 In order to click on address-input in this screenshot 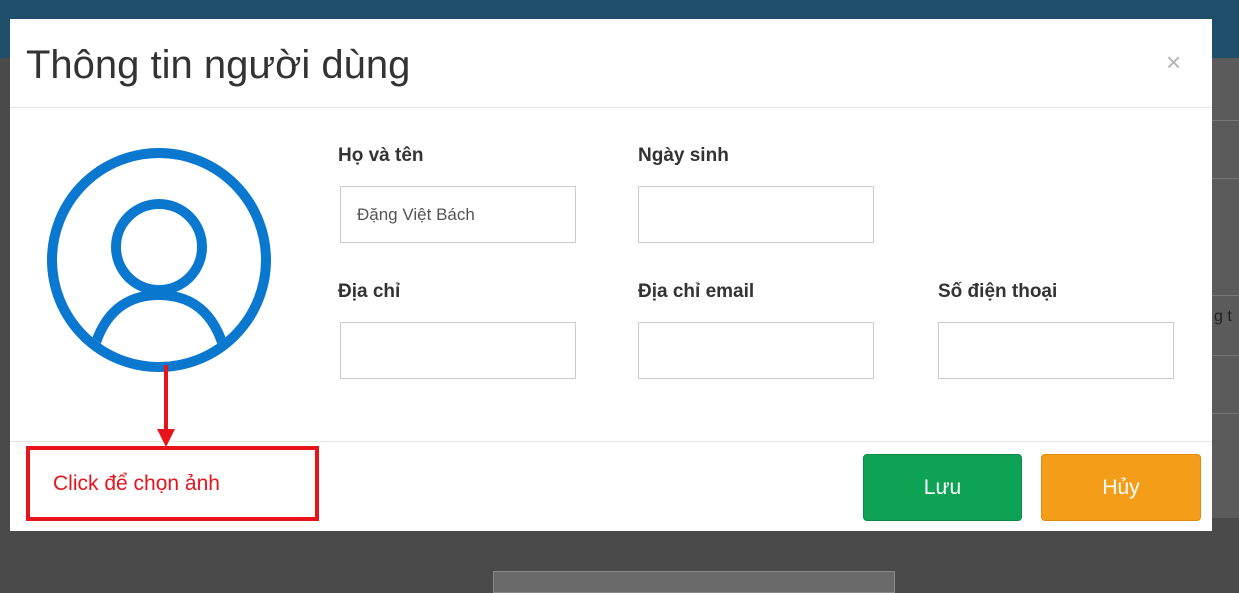, I will do `click(458, 350)`.